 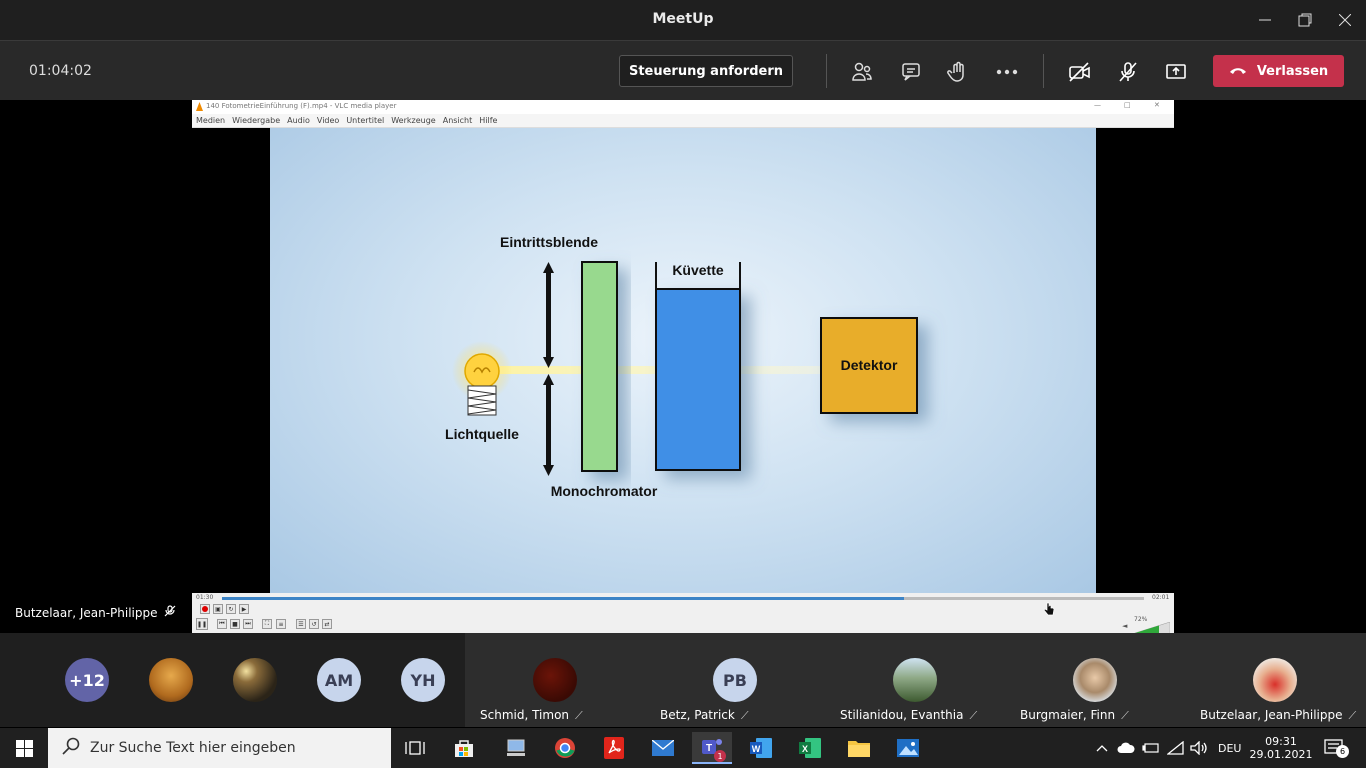 What do you see at coordinates (202, 624) in the screenshot?
I see `pause-icon: ❚❚` at bounding box center [202, 624].